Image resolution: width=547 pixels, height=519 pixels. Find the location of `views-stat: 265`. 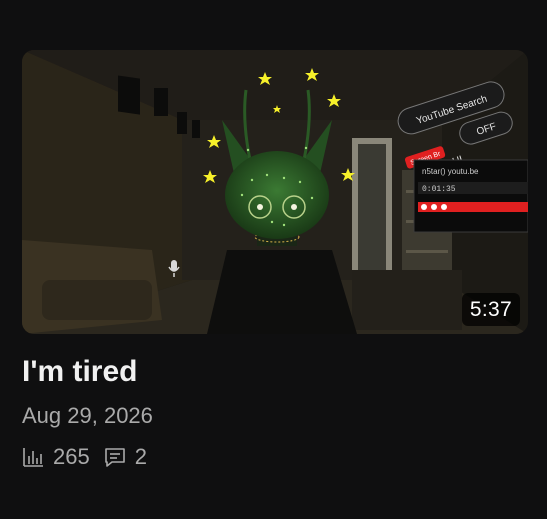

views-stat: 265 is located at coordinates (56, 457).